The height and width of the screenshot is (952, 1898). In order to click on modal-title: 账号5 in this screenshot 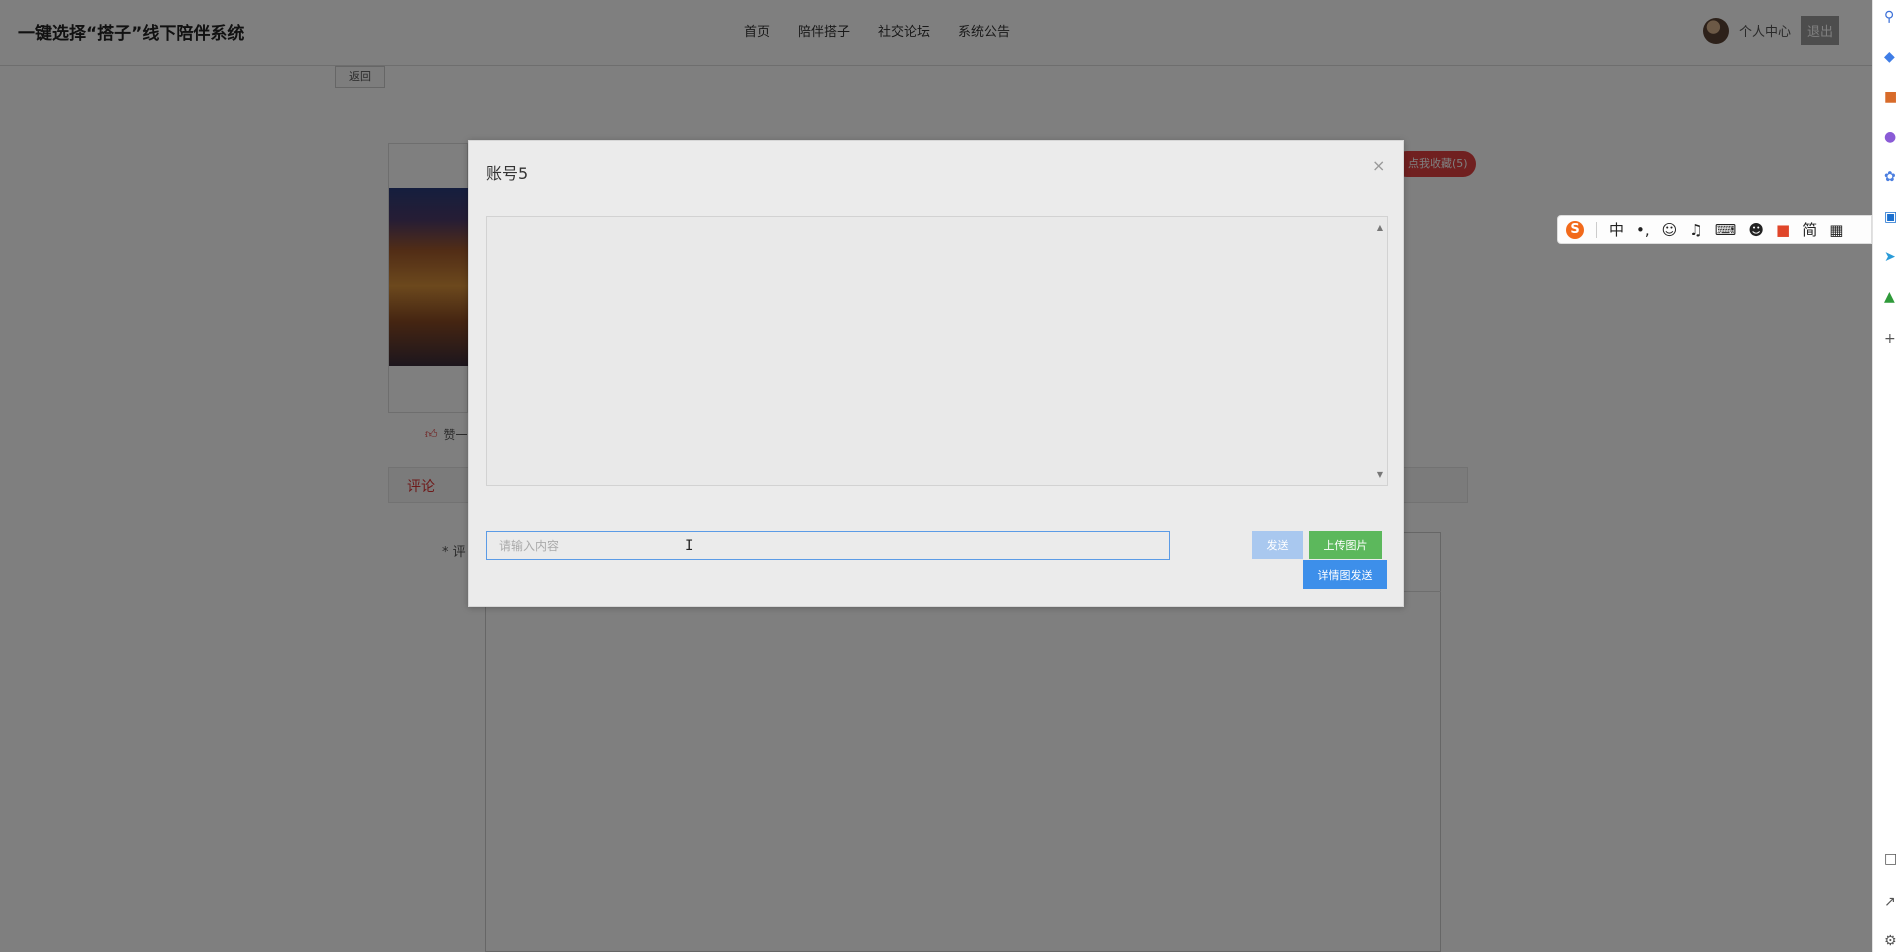, I will do `click(507, 173)`.